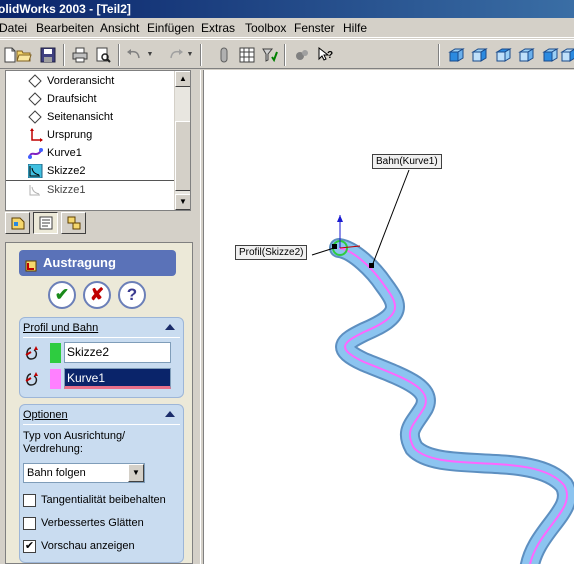 The image size is (574, 564). Describe the element at coordinates (456, 55) in the screenshot. I see `view-front-icon` at that location.